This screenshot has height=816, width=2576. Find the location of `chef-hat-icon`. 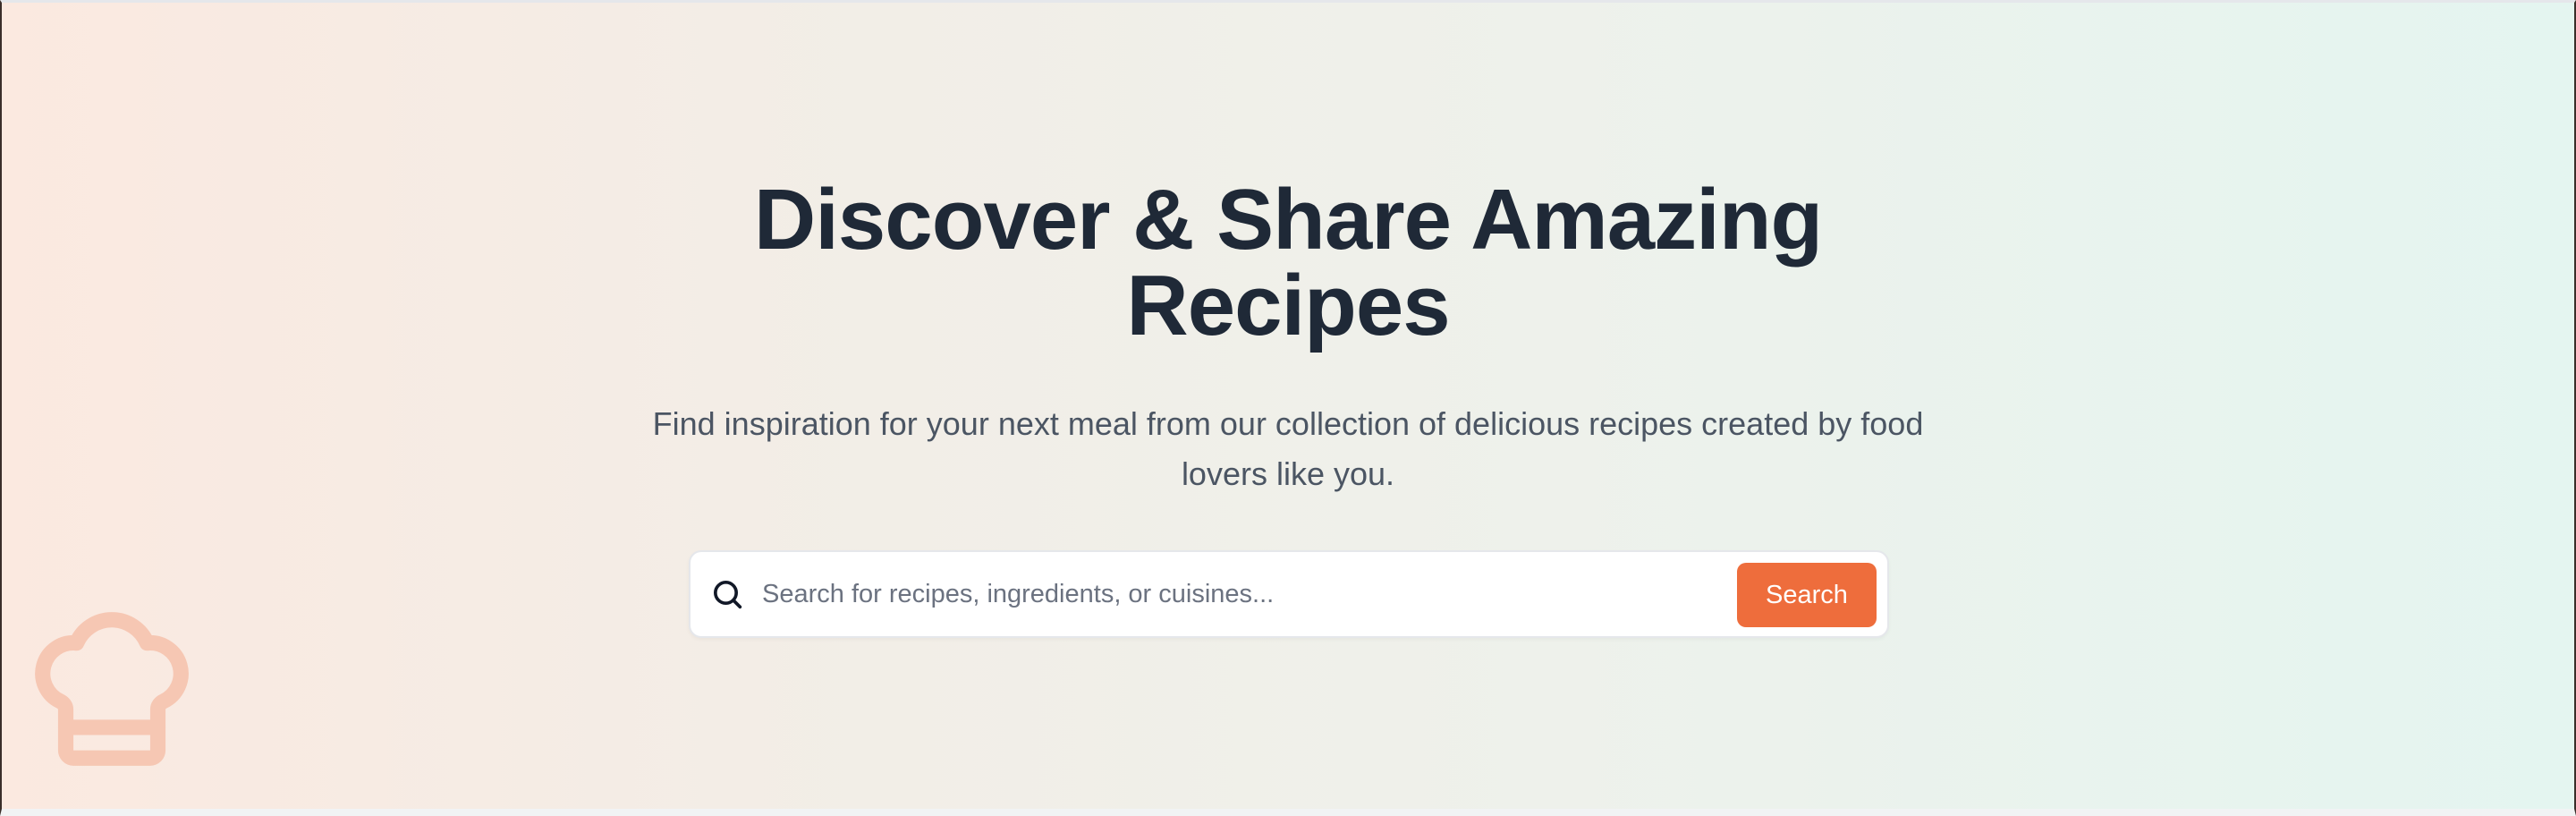

chef-hat-icon is located at coordinates (112, 689).